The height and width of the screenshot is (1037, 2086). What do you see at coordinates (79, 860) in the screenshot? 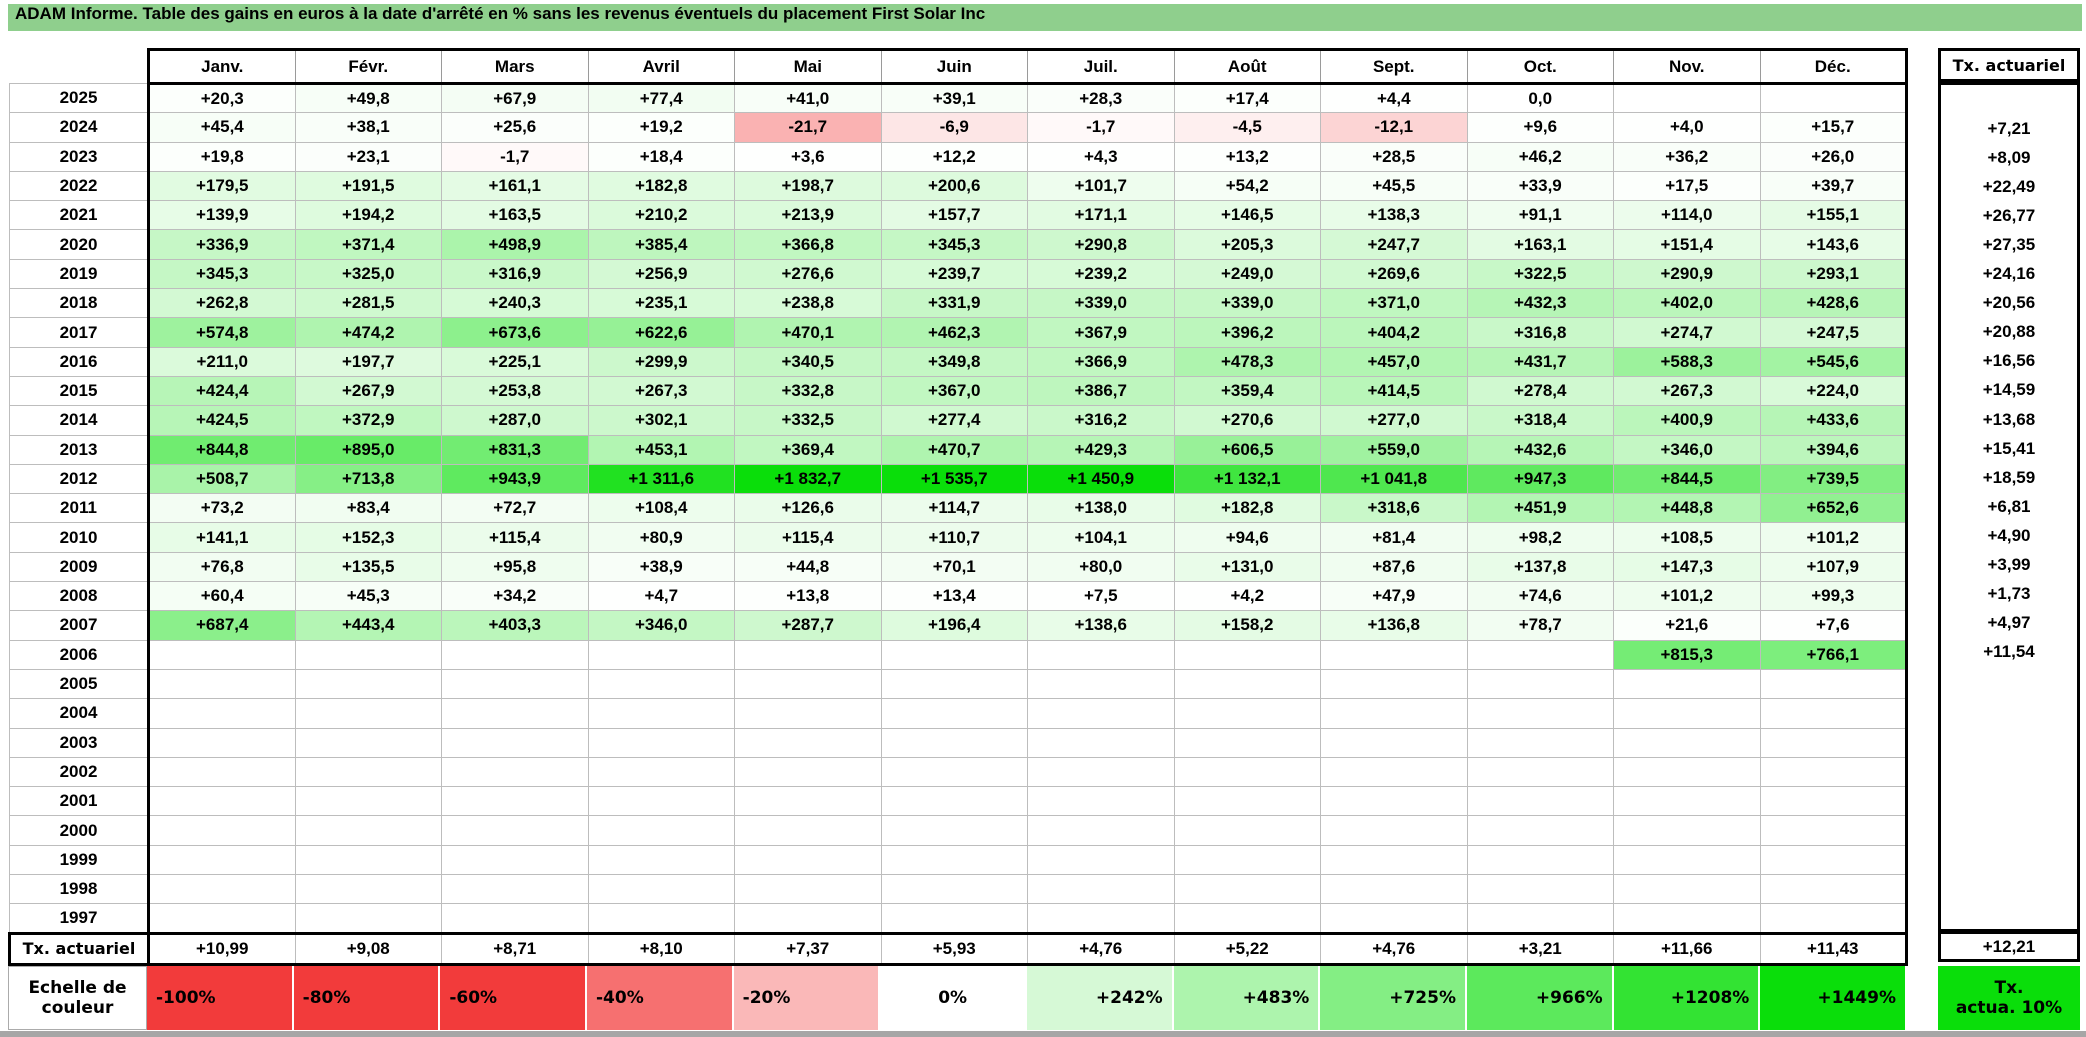
I see `year-label-1999: 1999` at bounding box center [79, 860].